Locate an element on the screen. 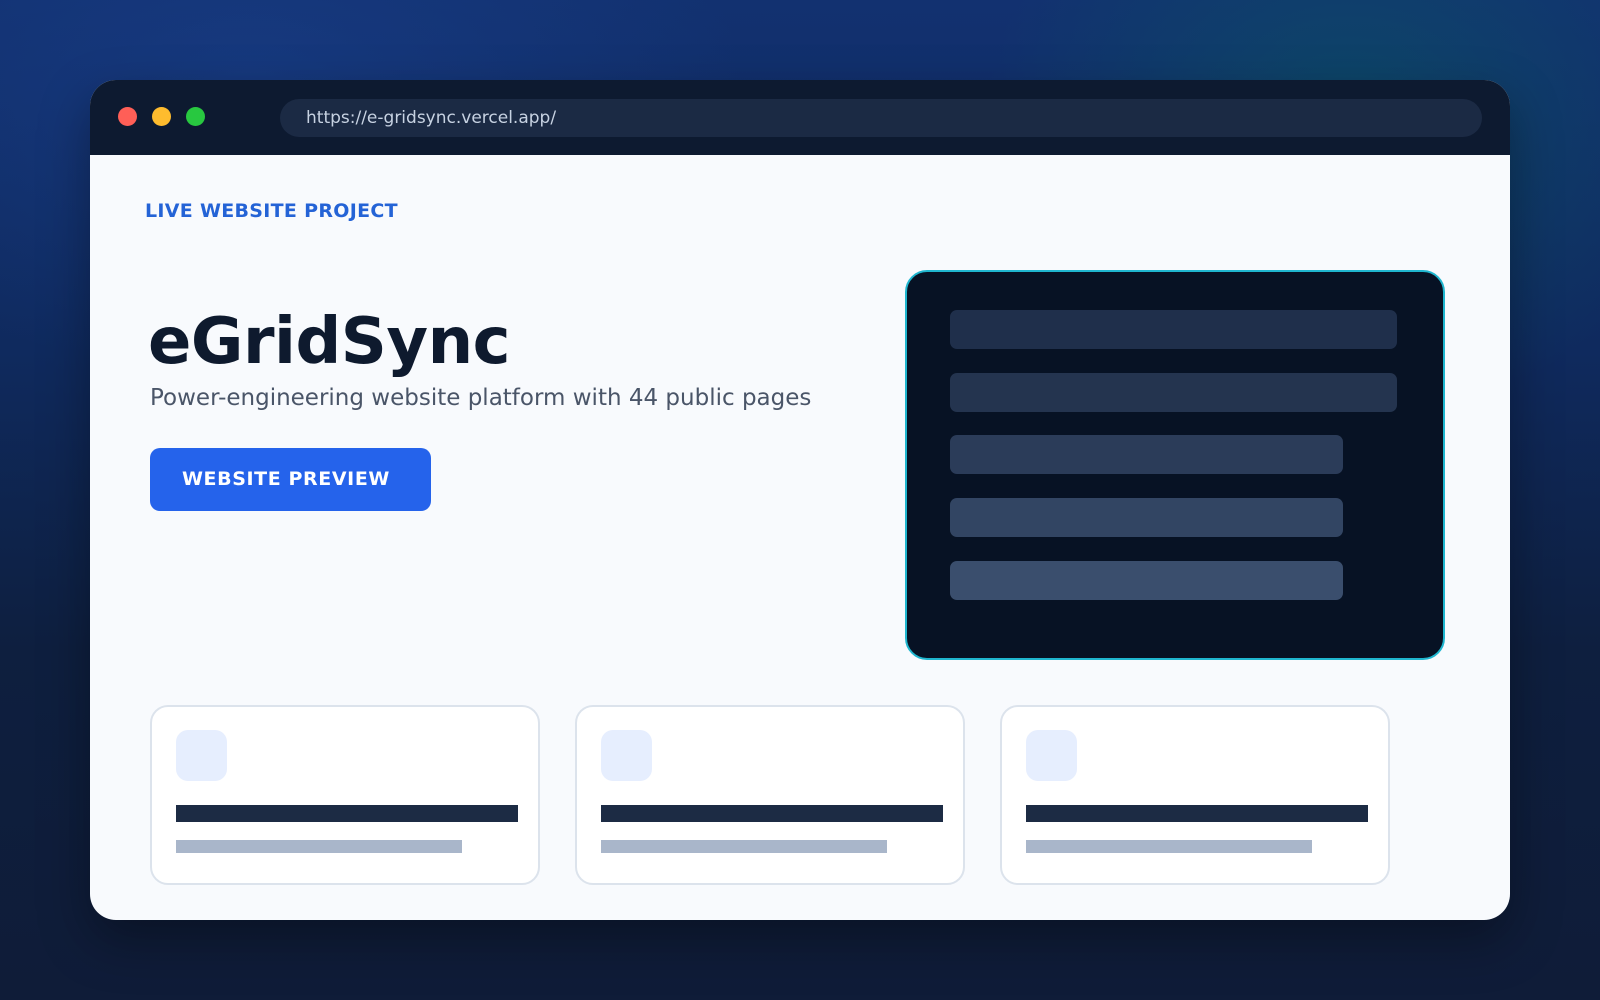 This screenshot has width=1600, height=1000. page-title: eGridSync is located at coordinates (329, 342).